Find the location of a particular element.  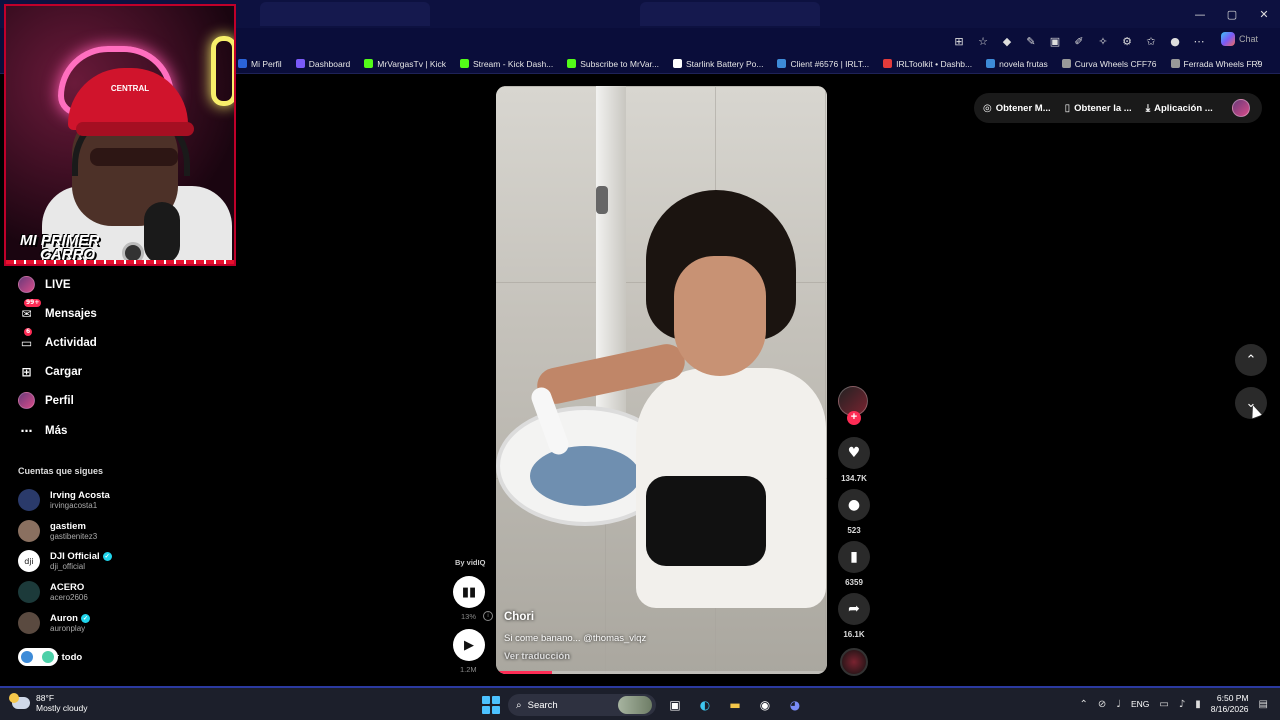

heart-icon: ♥ is located at coordinates (854, 453).